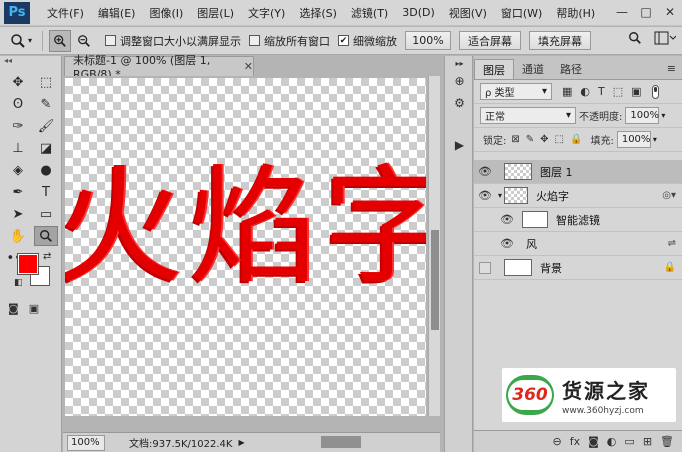 This screenshot has height=452, width=682. I want to click on lock-transparent-icon: ⊠, so click(515, 139).